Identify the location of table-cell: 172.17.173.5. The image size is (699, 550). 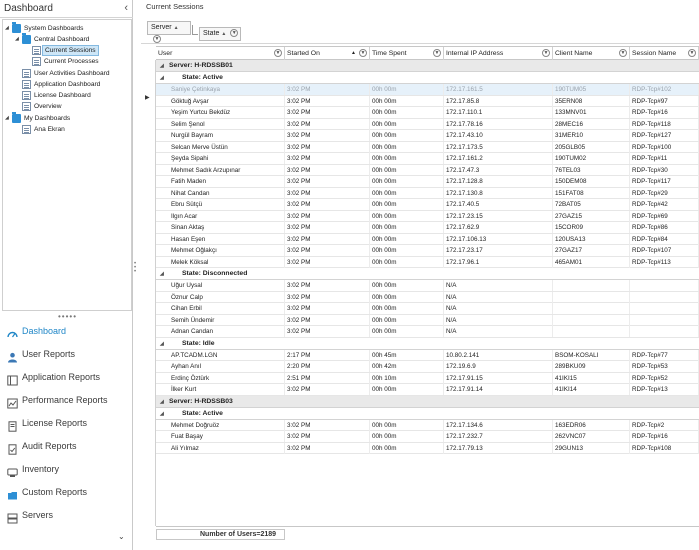
(498, 147).